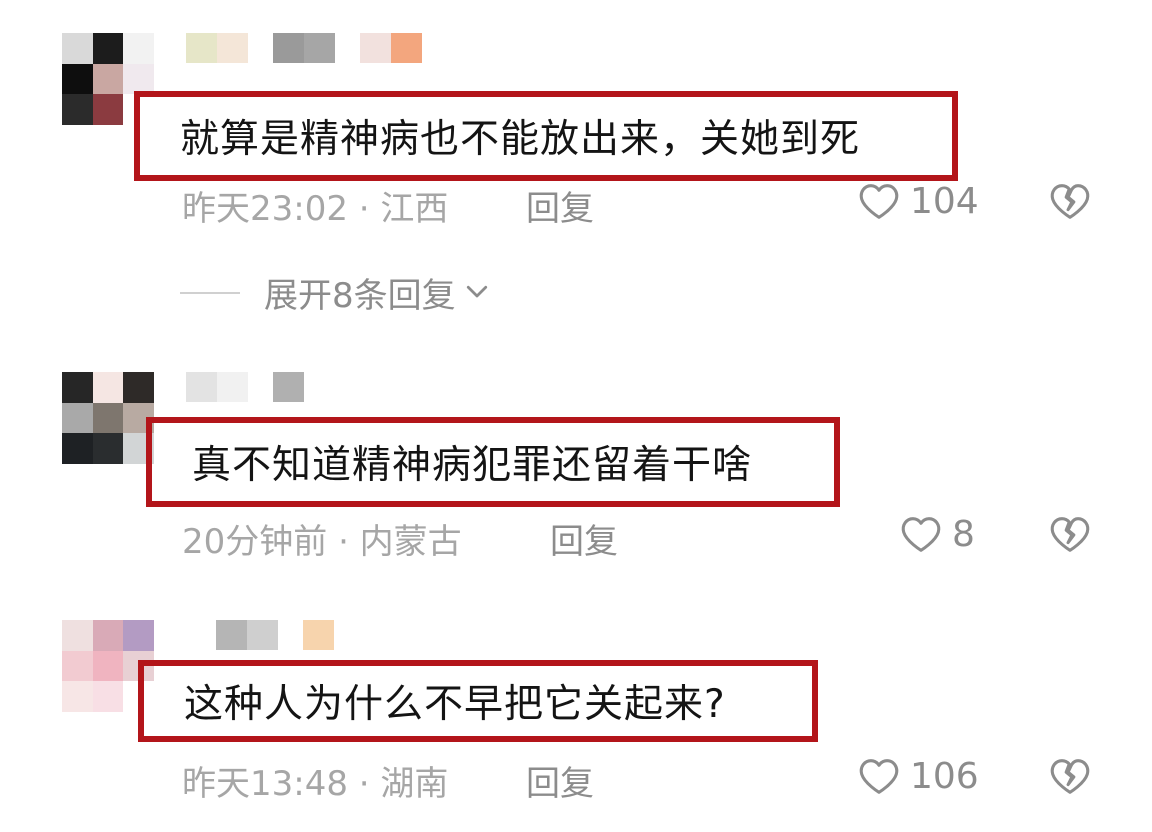  I want to click on username-gap, so click(290, 635).